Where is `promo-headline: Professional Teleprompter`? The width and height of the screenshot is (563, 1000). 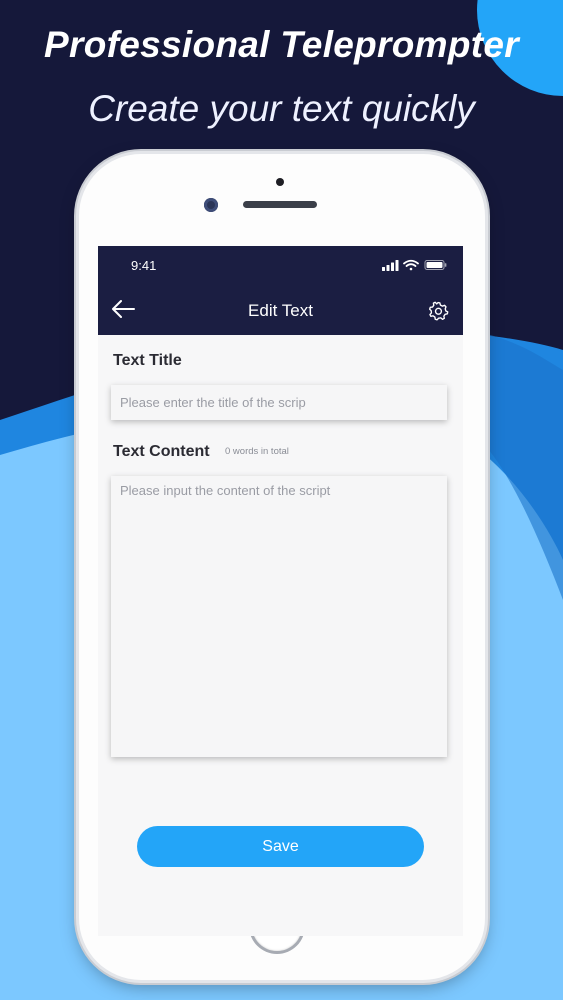 promo-headline: Professional Teleprompter is located at coordinates (281, 44).